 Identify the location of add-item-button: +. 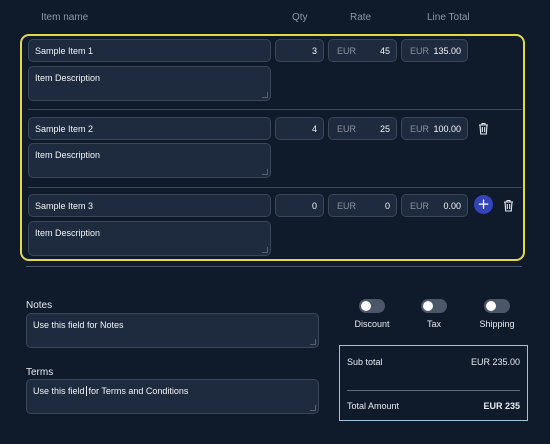
(483, 204).